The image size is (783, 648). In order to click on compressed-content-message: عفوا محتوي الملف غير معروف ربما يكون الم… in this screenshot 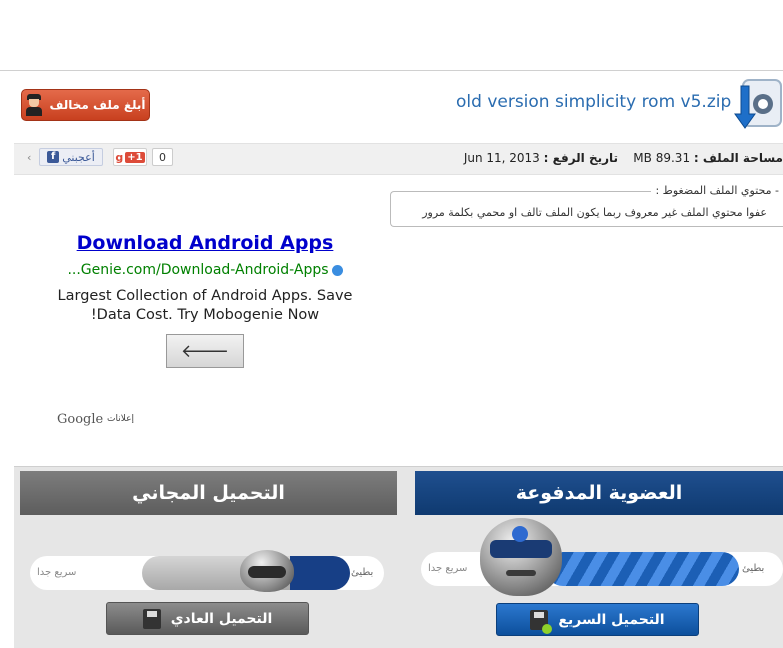, I will do `click(594, 212)`.